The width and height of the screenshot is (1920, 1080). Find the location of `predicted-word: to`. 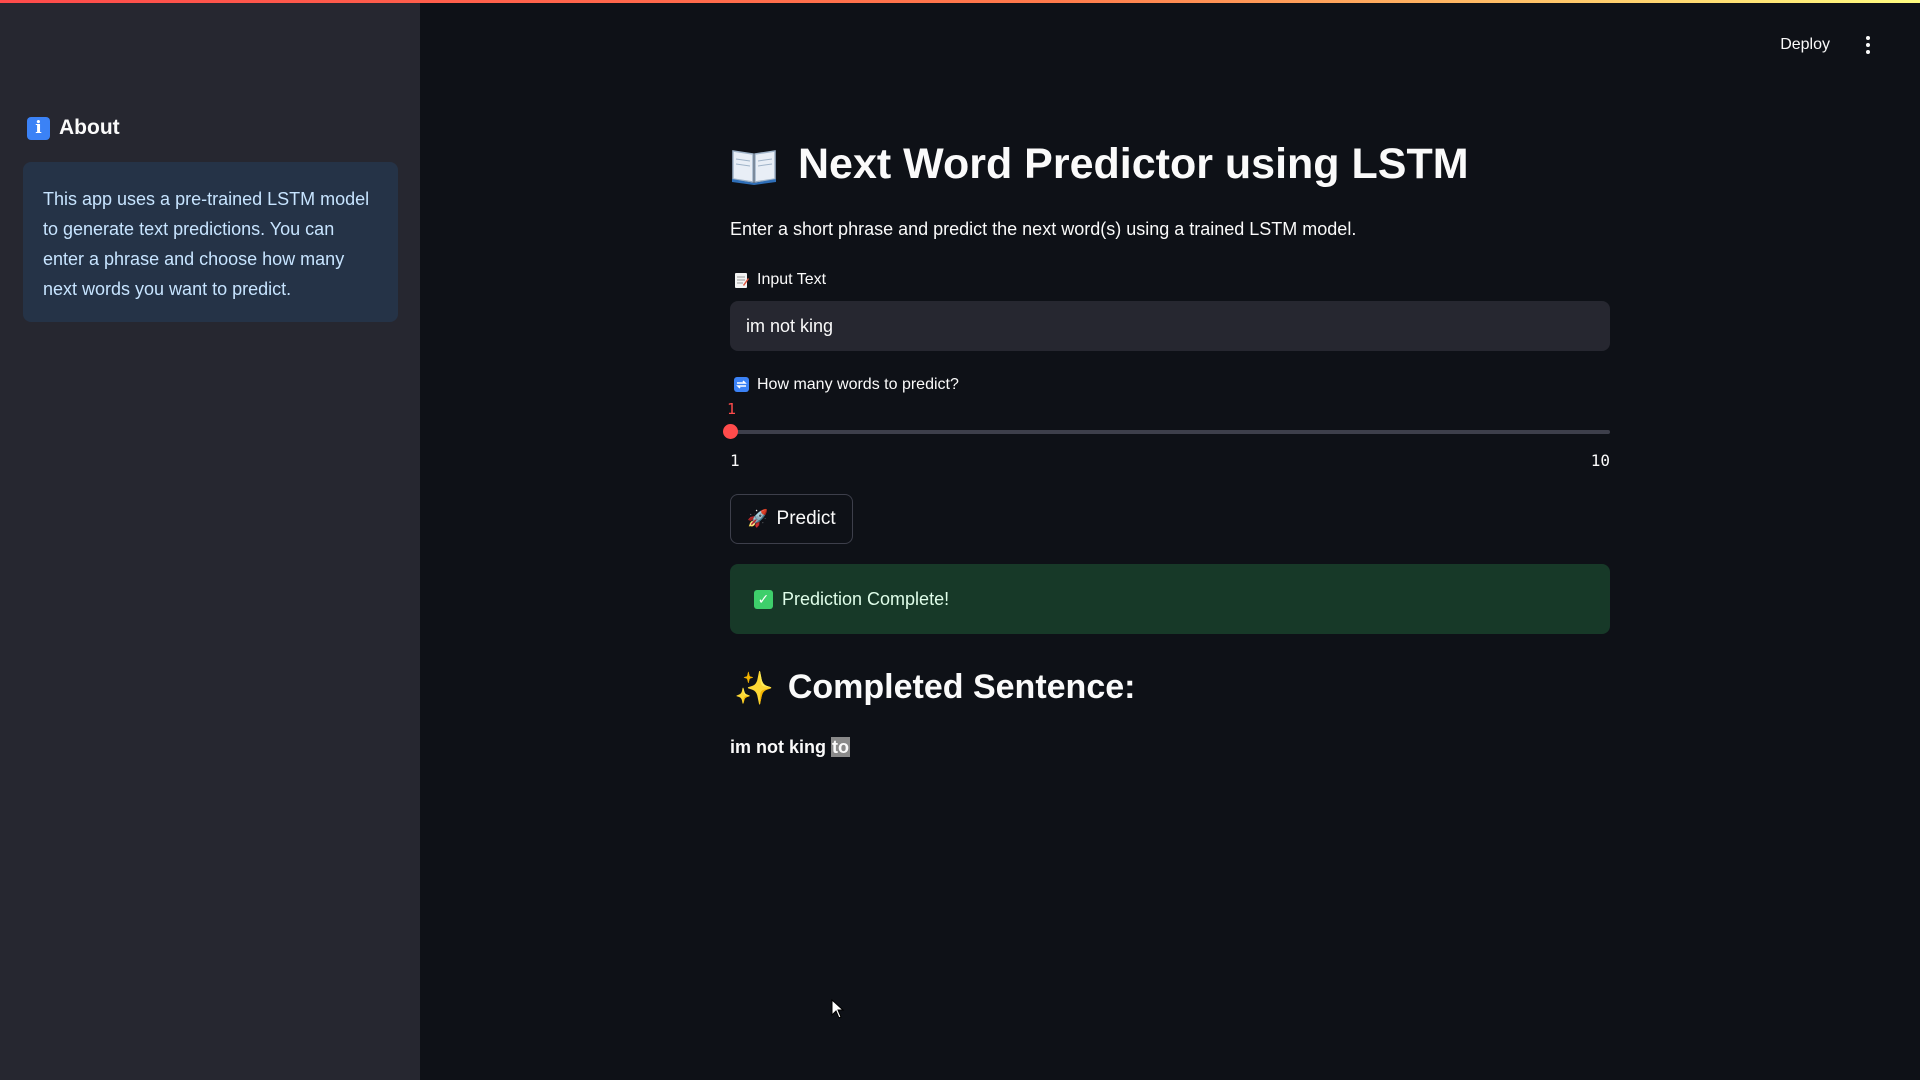

predicted-word: to is located at coordinates (841, 747).